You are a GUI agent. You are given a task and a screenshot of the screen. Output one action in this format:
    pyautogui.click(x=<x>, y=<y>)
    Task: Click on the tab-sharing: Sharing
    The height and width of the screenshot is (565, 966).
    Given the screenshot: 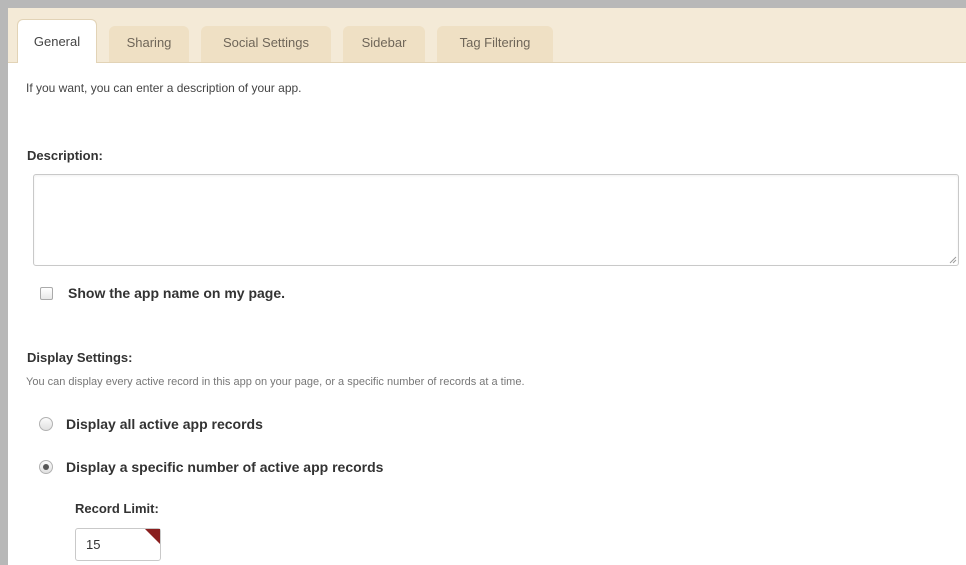 What is the action you would take?
    pyautogui.click(x=149, y=44)
    